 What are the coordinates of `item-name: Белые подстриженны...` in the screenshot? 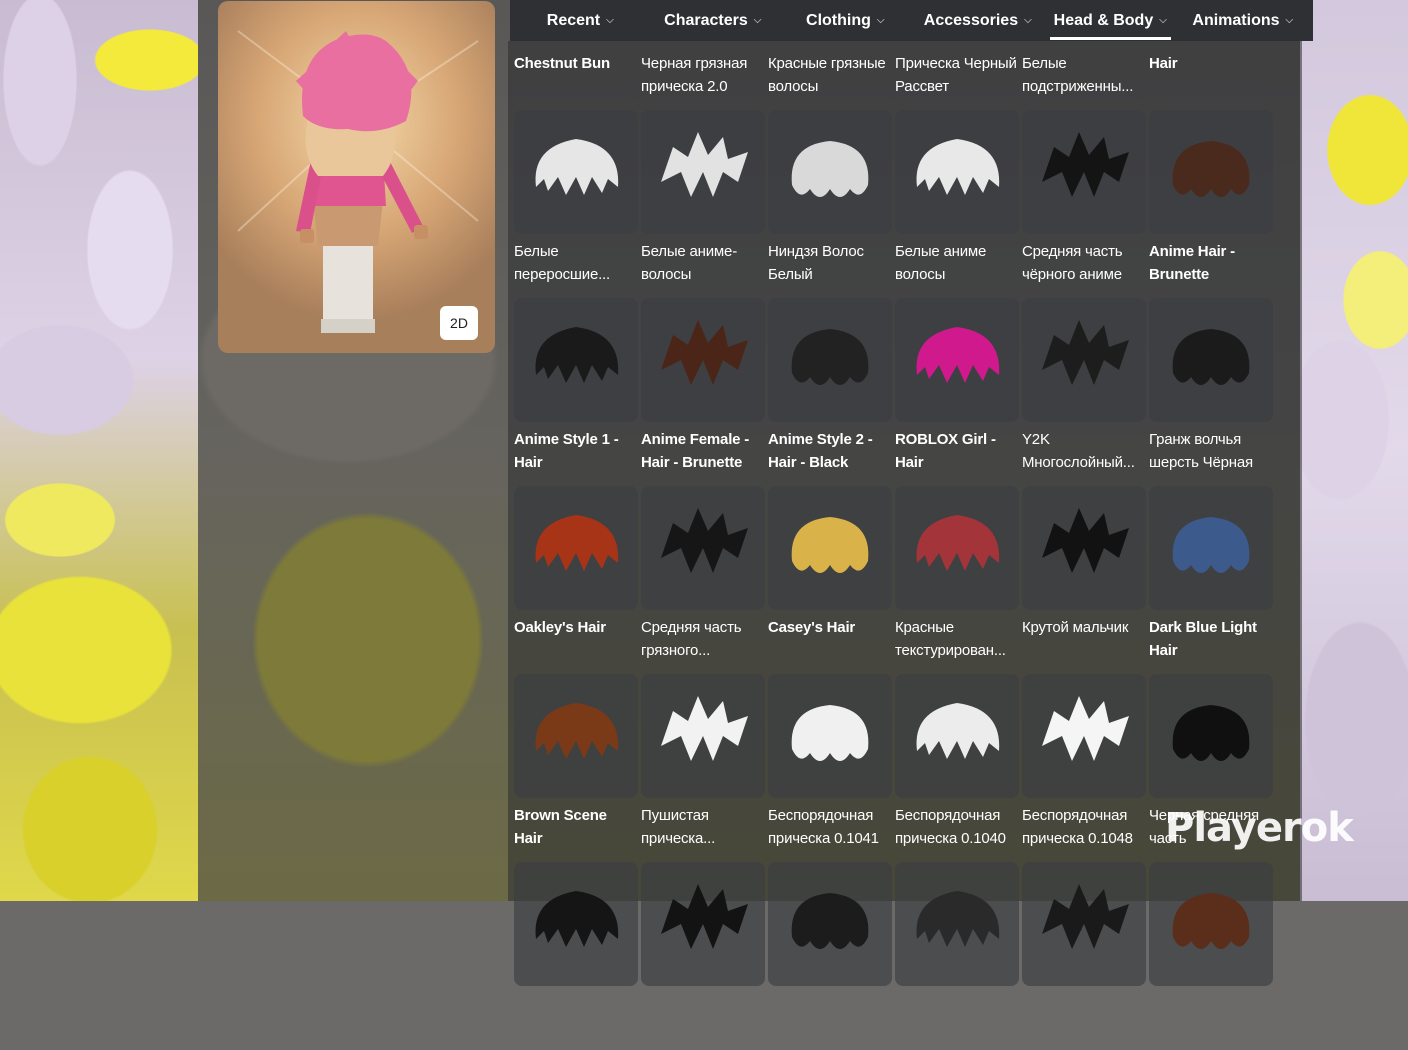 It's located at (1084, 75).